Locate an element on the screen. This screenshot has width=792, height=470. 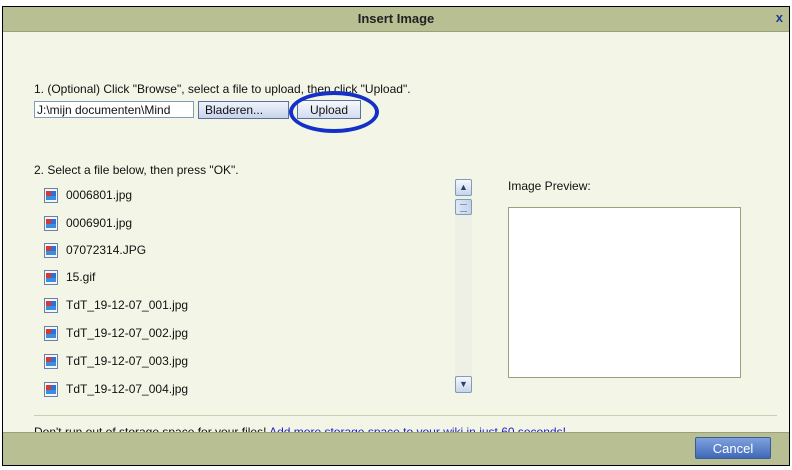
upload-button: Upload is located at coordinates (329, 109).